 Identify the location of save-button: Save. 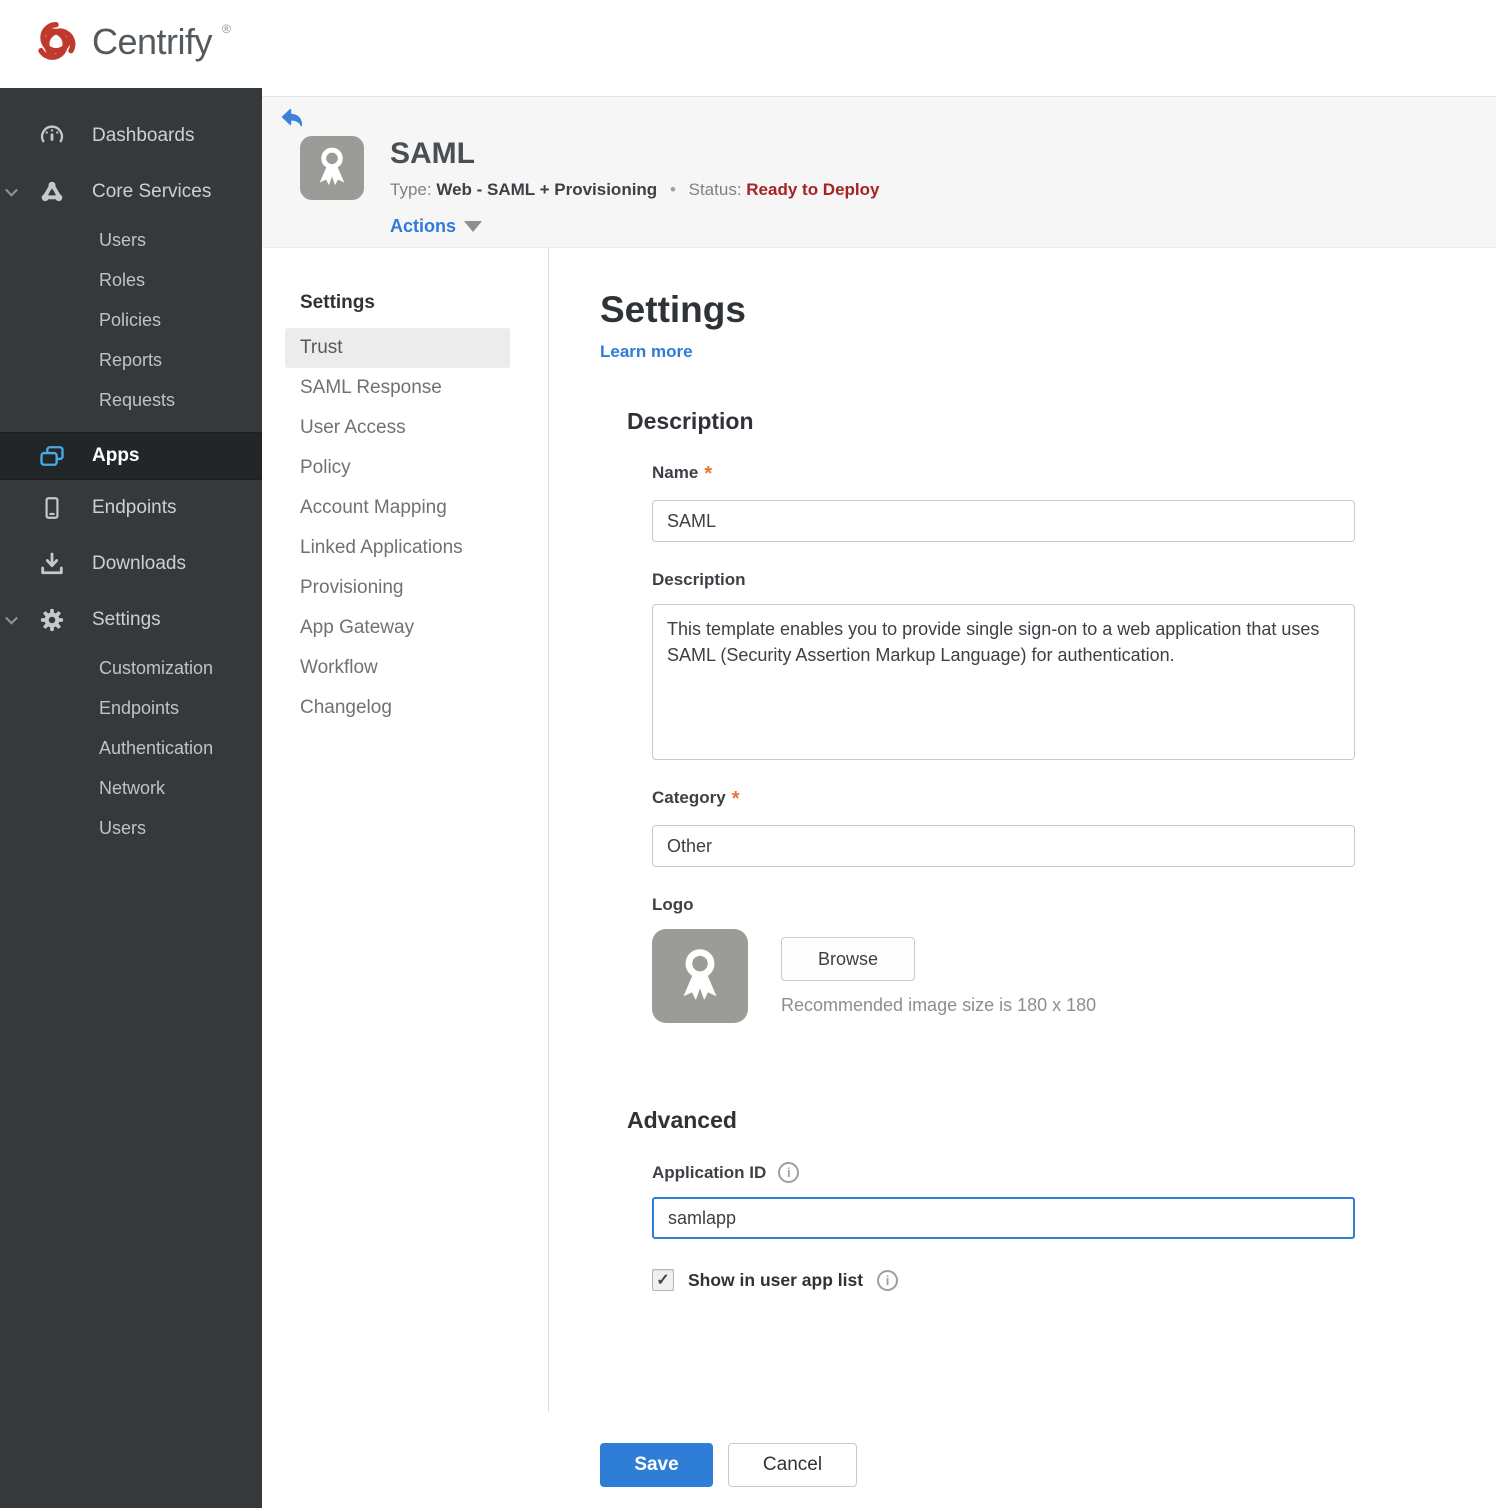
(656, 1465).